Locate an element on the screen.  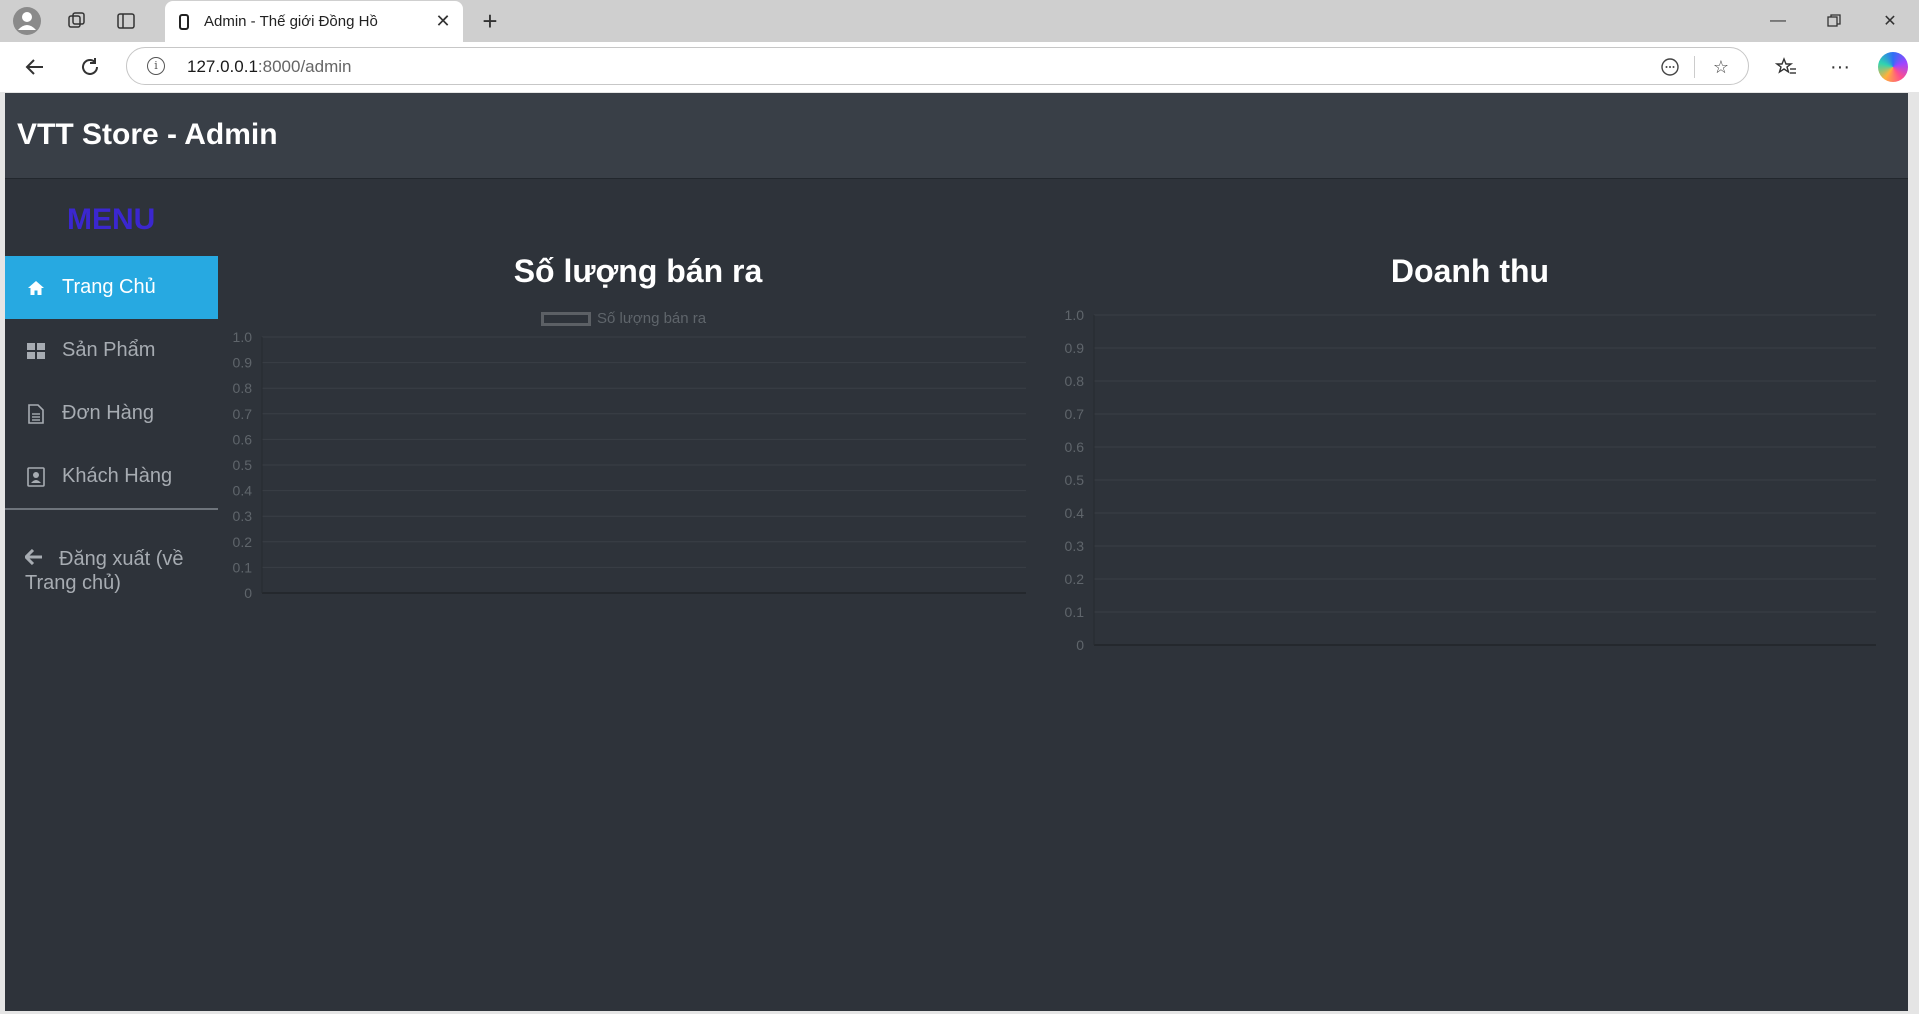
url-text: 127.0.0.1:8000/admin is located at coordinates (269, 67).